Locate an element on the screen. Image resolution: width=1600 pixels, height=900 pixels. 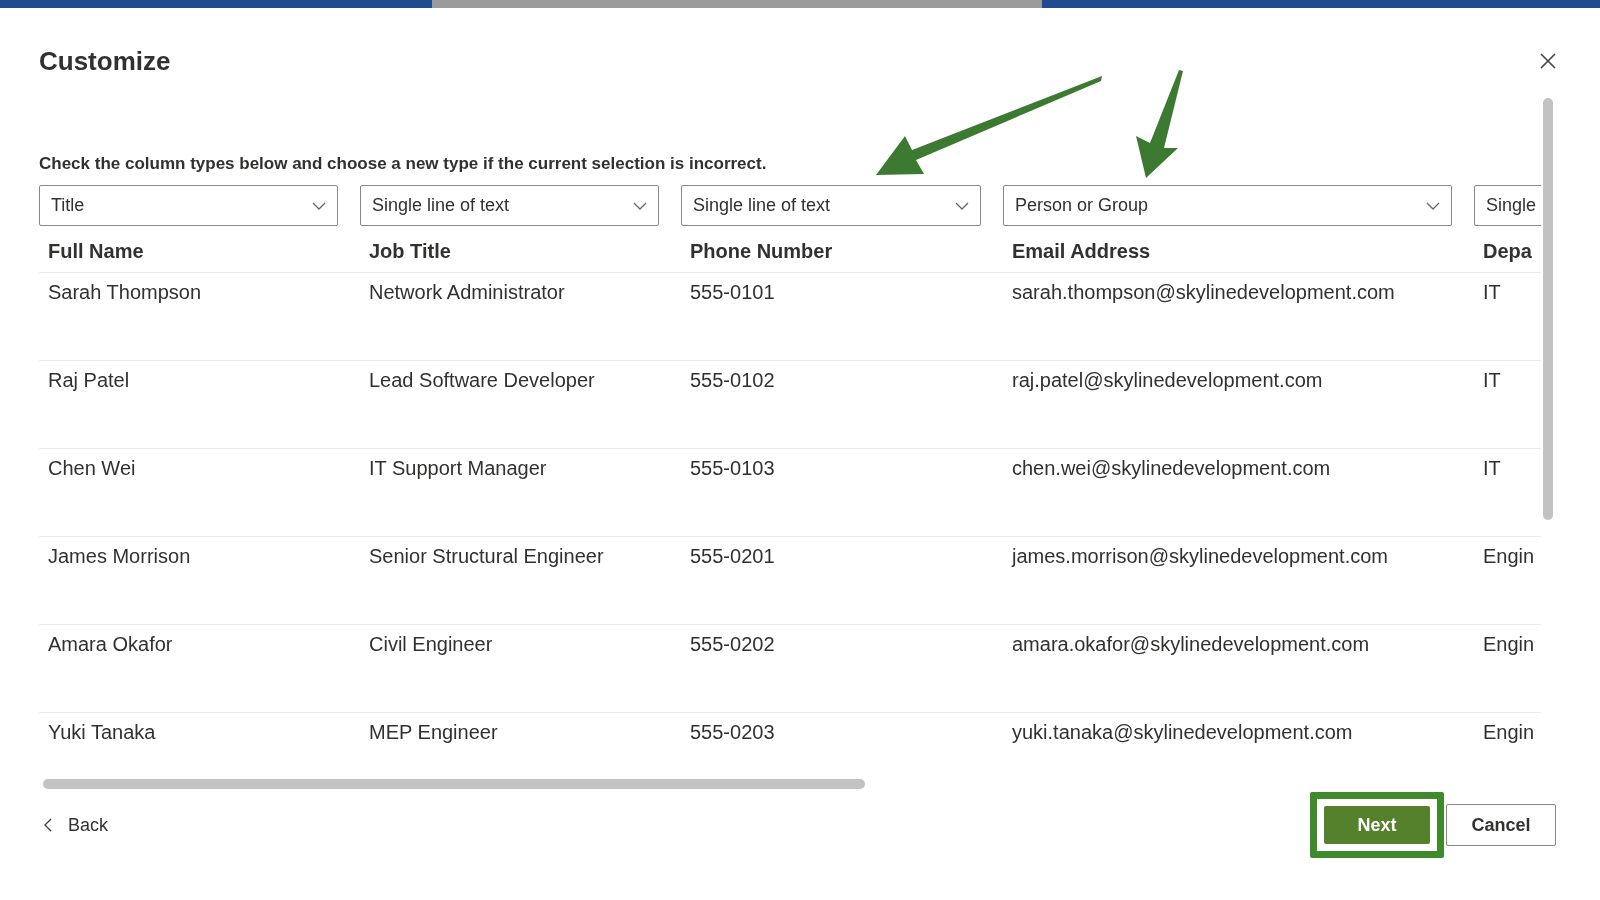
chevron-left-icon is located at coordinates (48, 825).